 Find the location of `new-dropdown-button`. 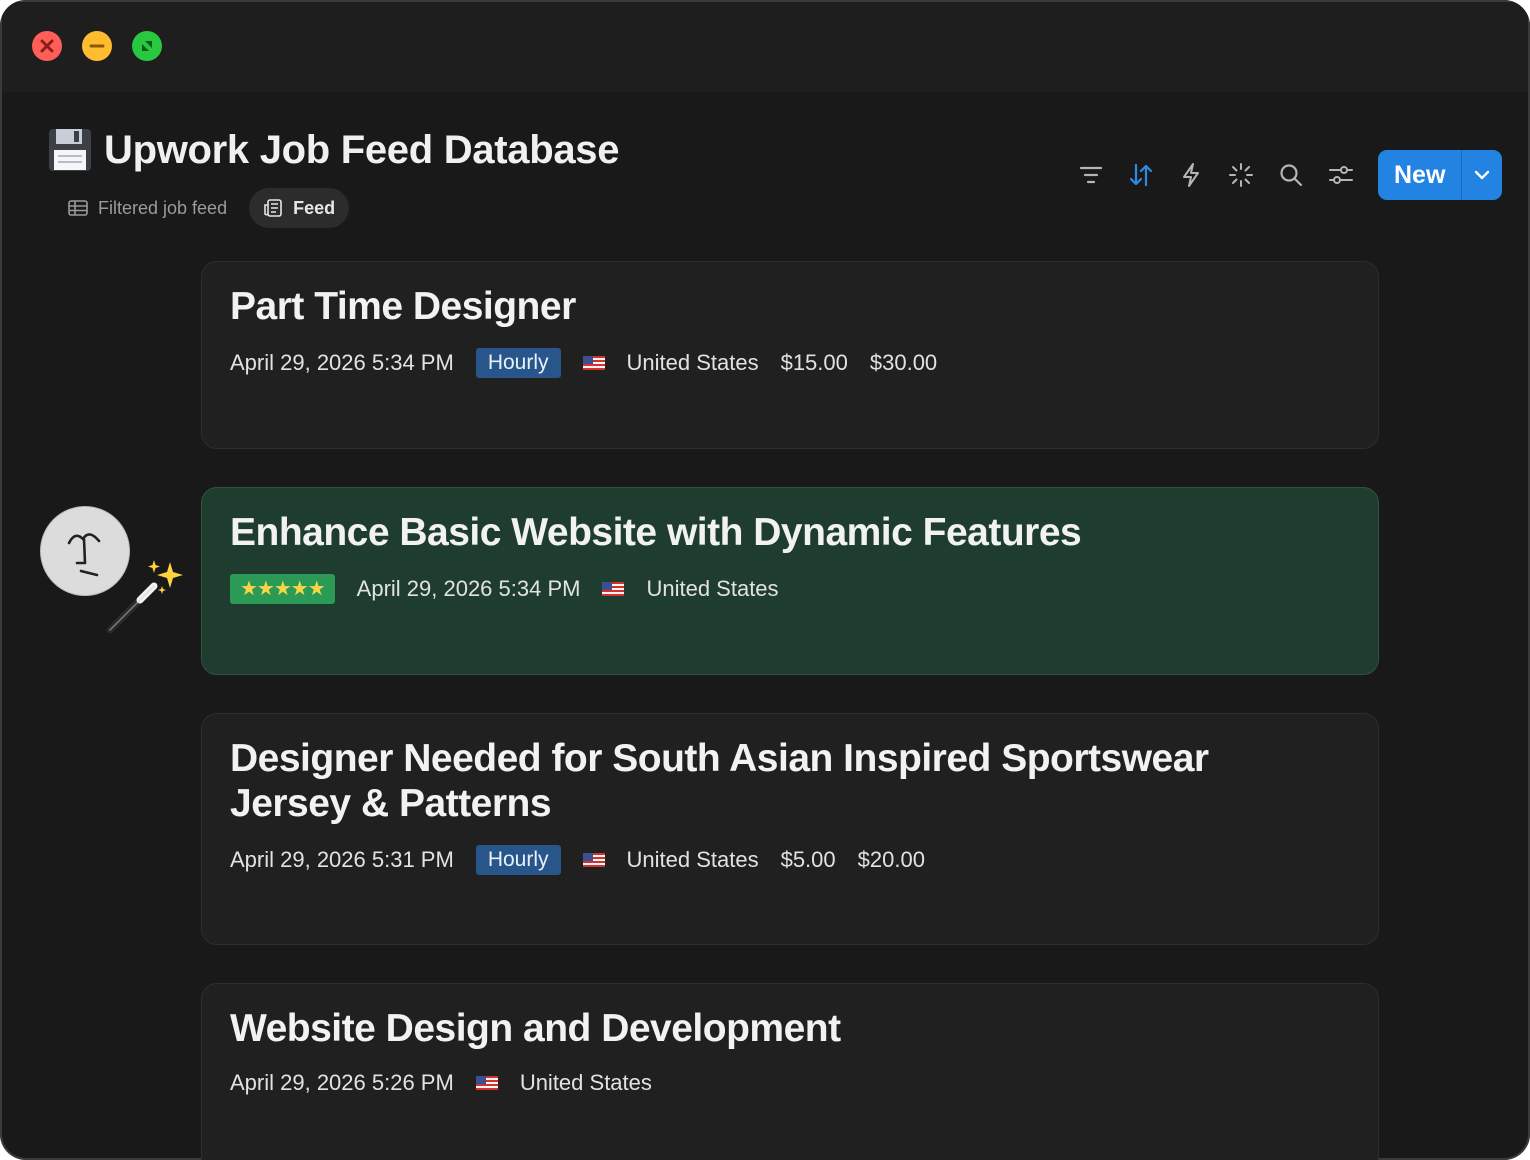

new-dropdown-button is located at coordinates (1482, 175).